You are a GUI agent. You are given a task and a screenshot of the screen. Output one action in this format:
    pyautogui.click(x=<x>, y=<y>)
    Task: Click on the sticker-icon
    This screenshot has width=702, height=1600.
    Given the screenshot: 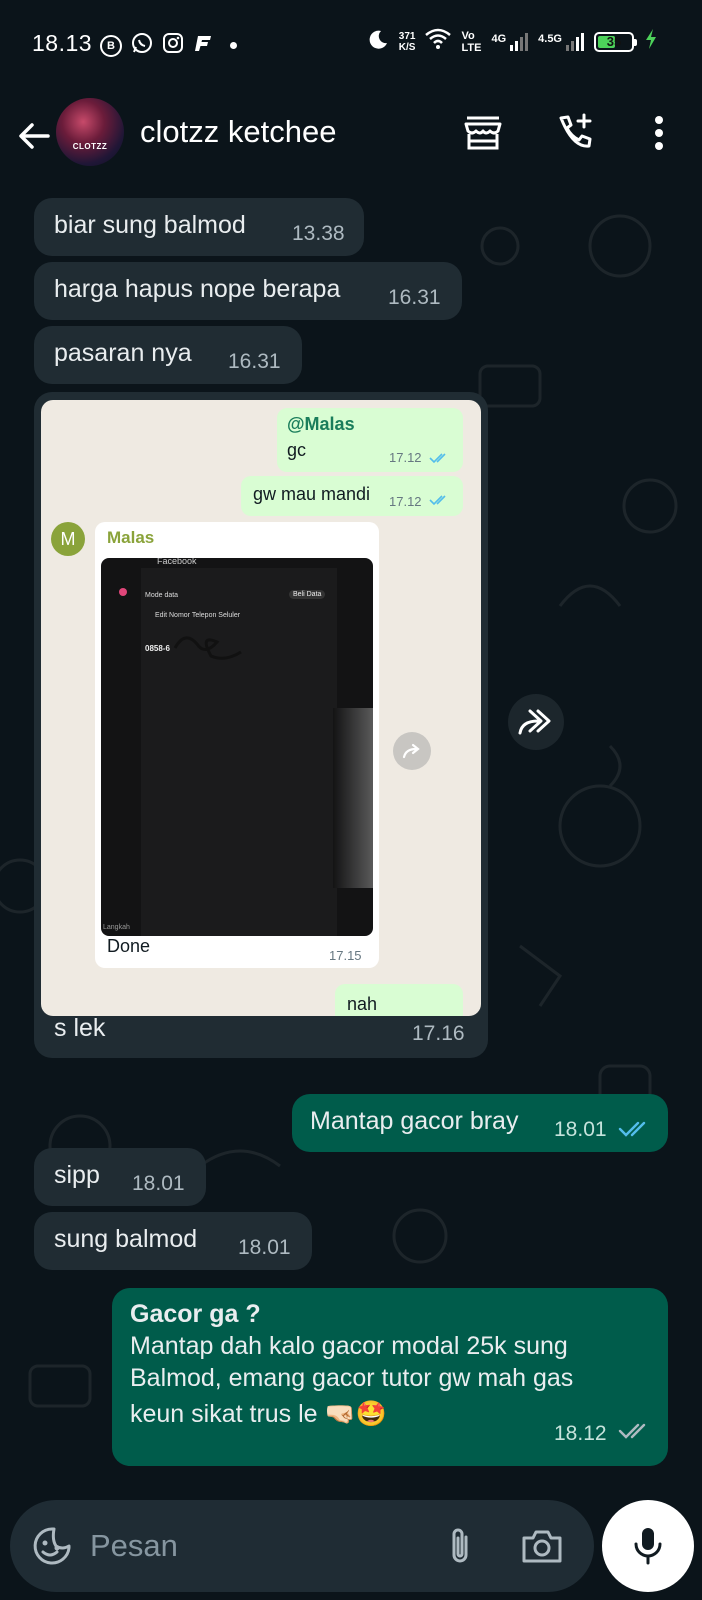 What is the action you would take?
    pyautogui.click(x=52, y=1546)
    